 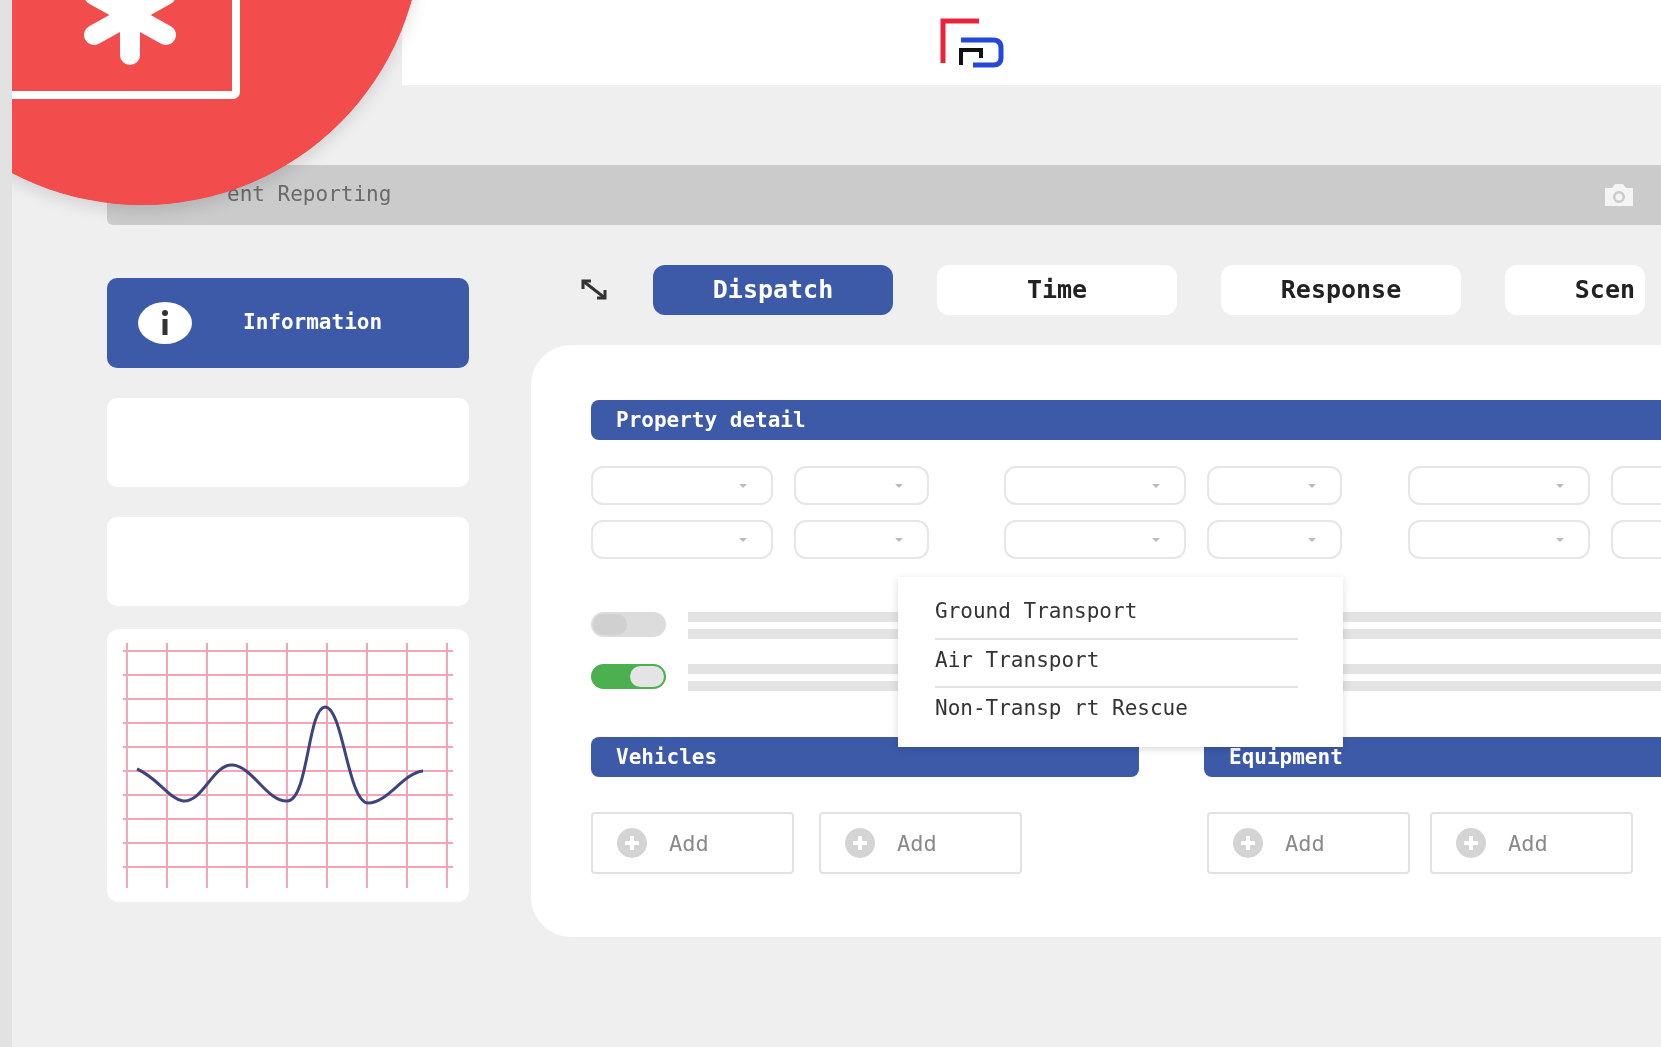 What do you see at coordinates (288, 323) in the screenshot?
I see `sidebar-item: Information` at bounding box center [288, 323].